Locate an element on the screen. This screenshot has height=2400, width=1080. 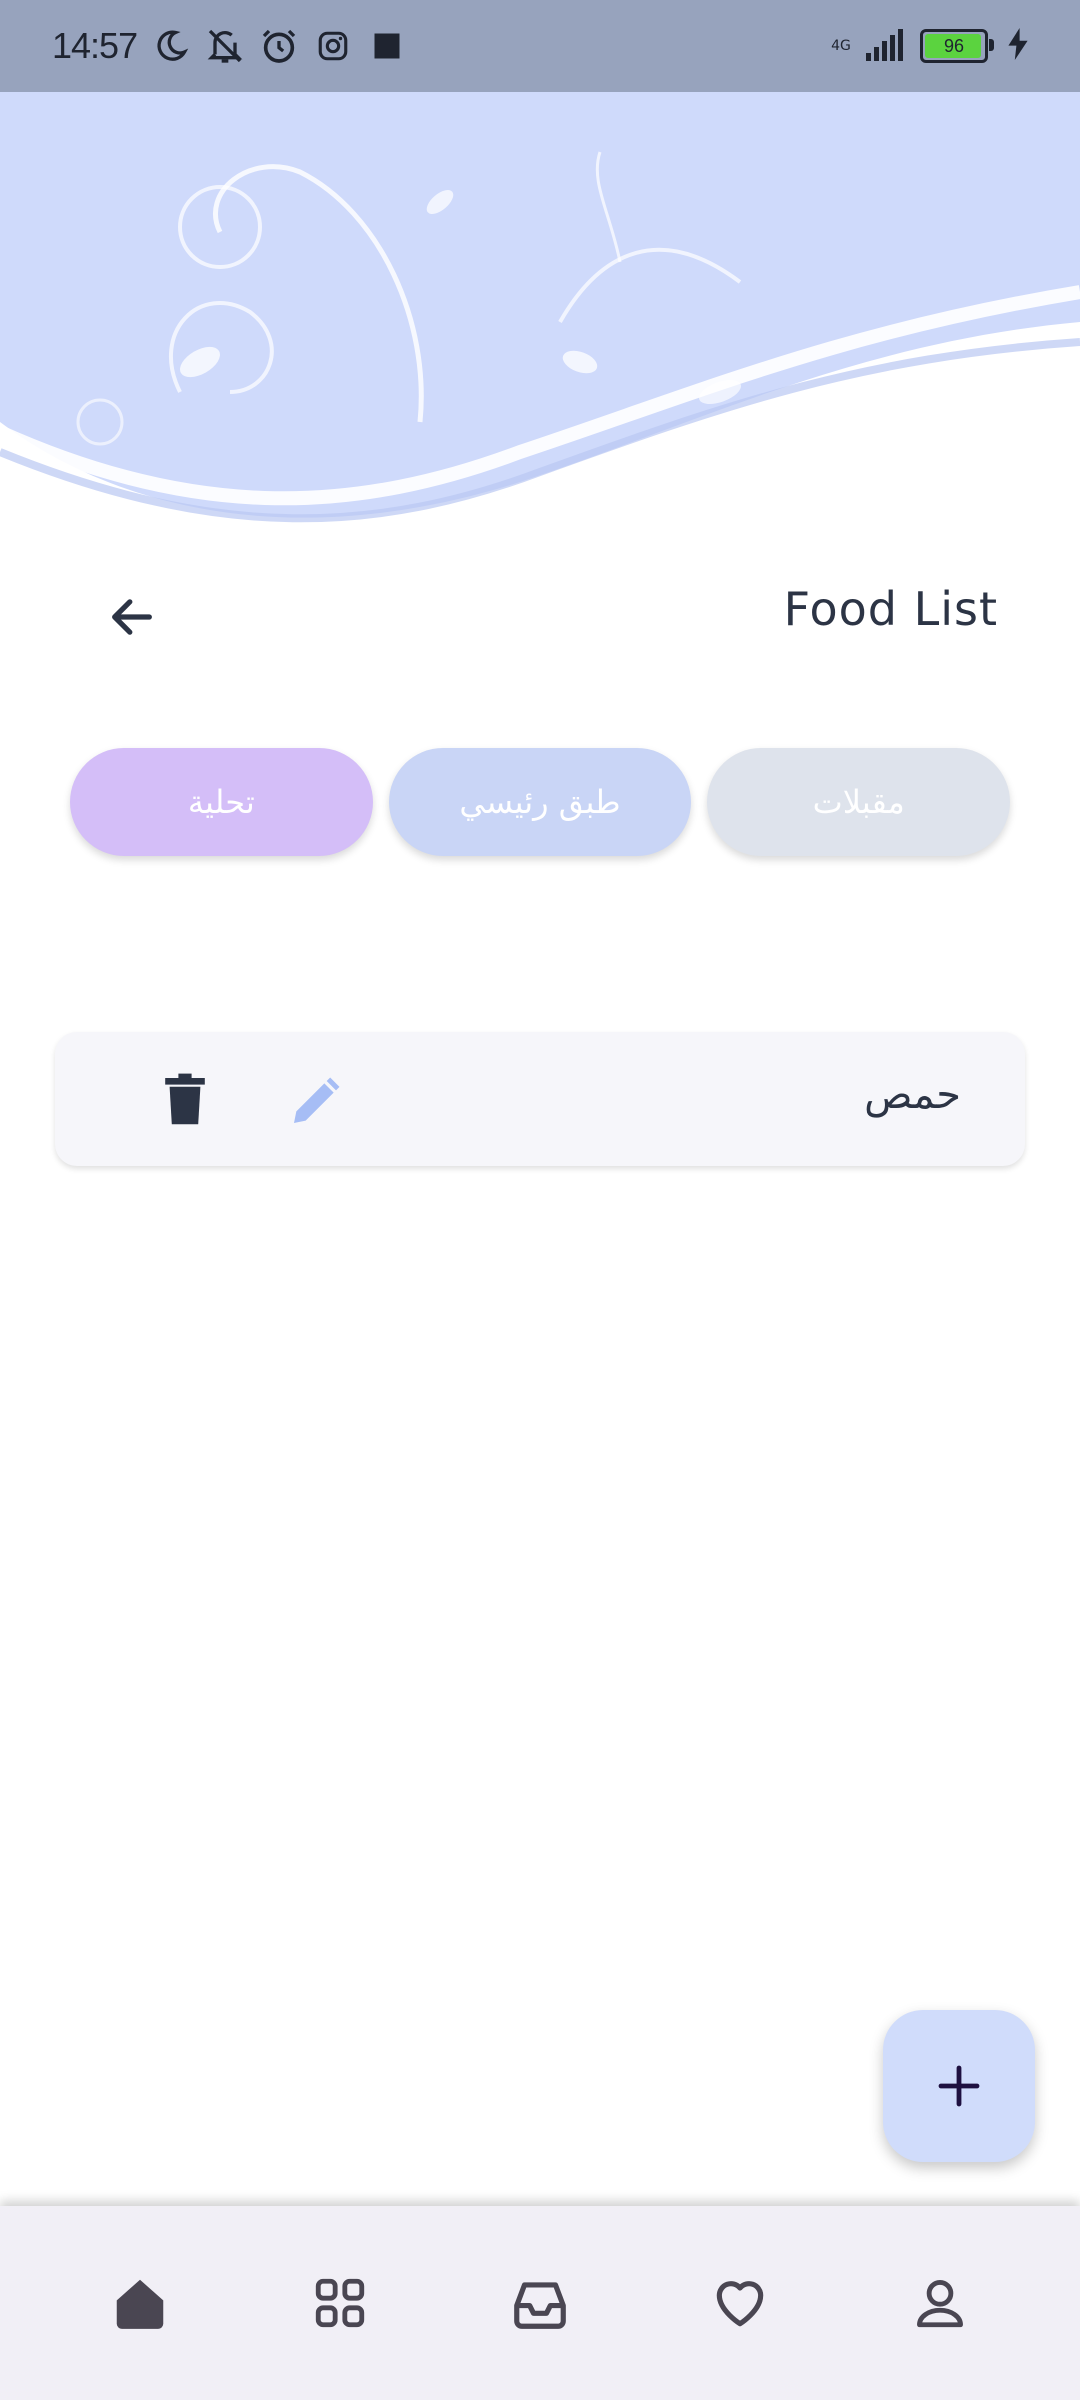
signal-icon is located at coordinates (886, 46).